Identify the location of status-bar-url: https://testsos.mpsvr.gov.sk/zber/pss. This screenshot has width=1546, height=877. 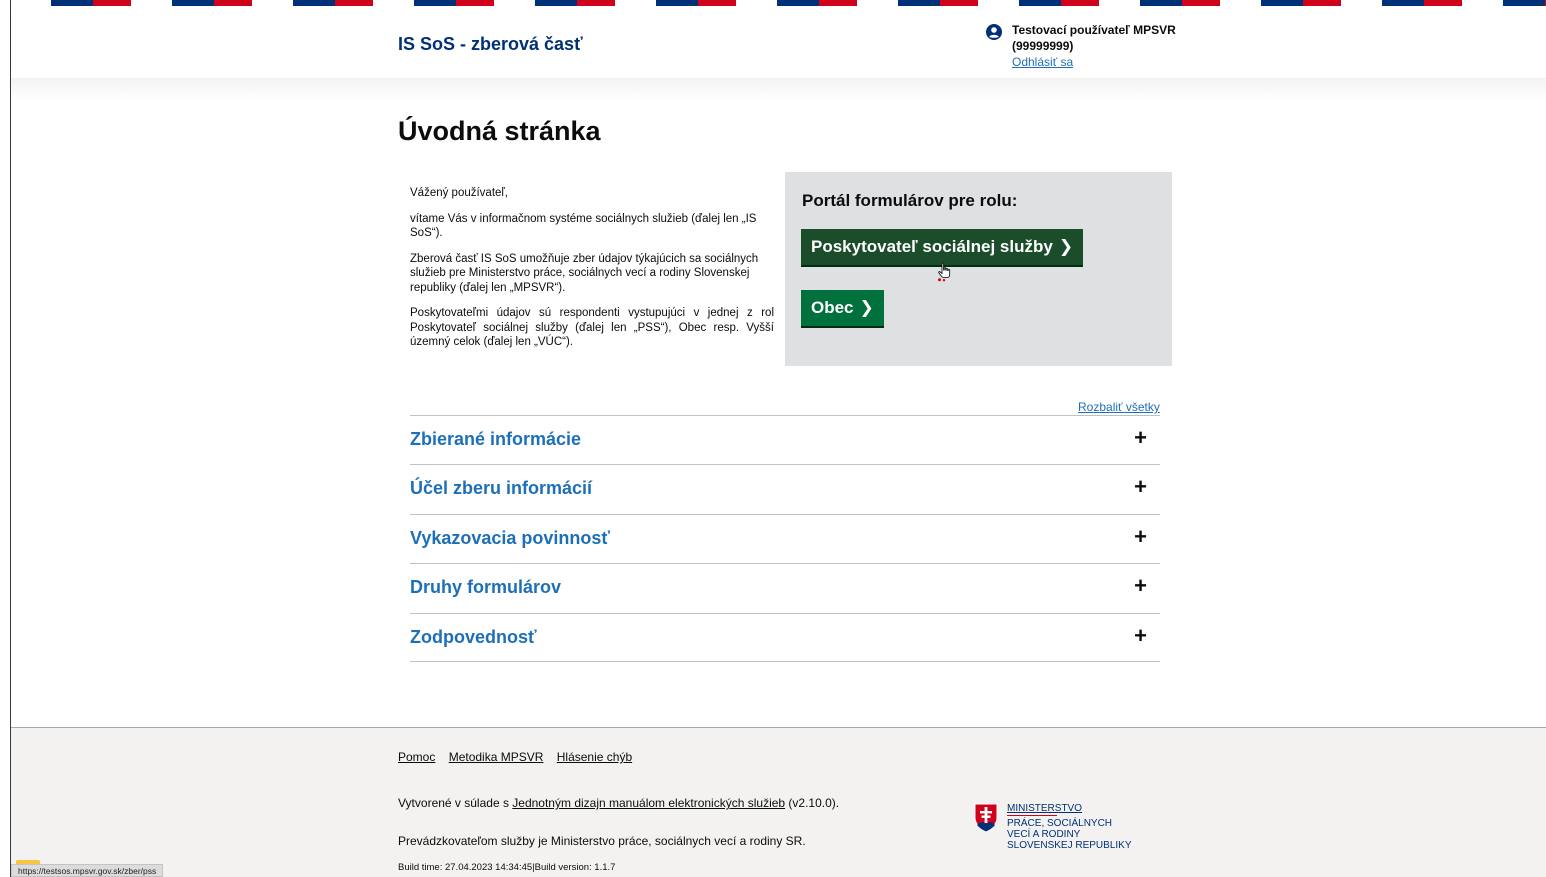
(87, 870).